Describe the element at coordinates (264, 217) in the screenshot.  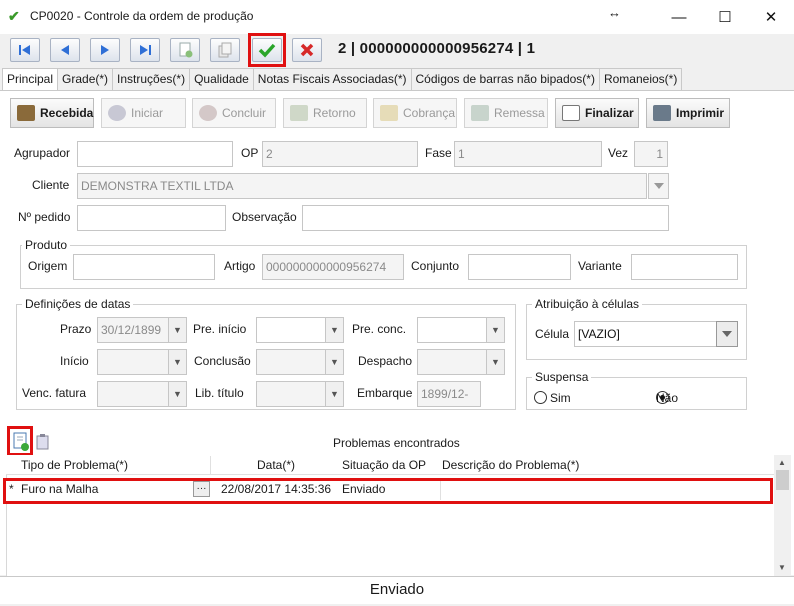
I see `observacao-label: Observação` at that location.